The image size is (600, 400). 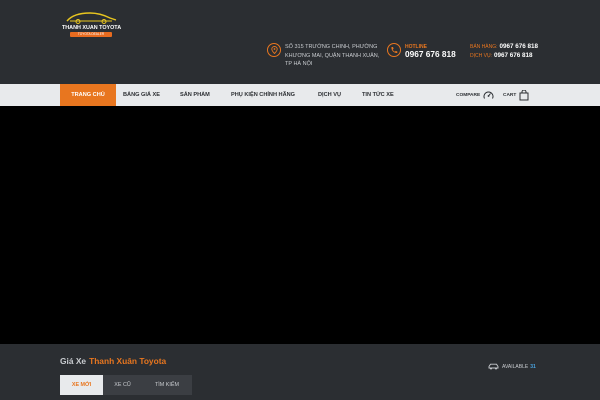 What do you see at coordinates (91, 34) in the screenshot?
I see `brand-subtitle: TOYOTA DEALER` at bounding box center [91, 34].